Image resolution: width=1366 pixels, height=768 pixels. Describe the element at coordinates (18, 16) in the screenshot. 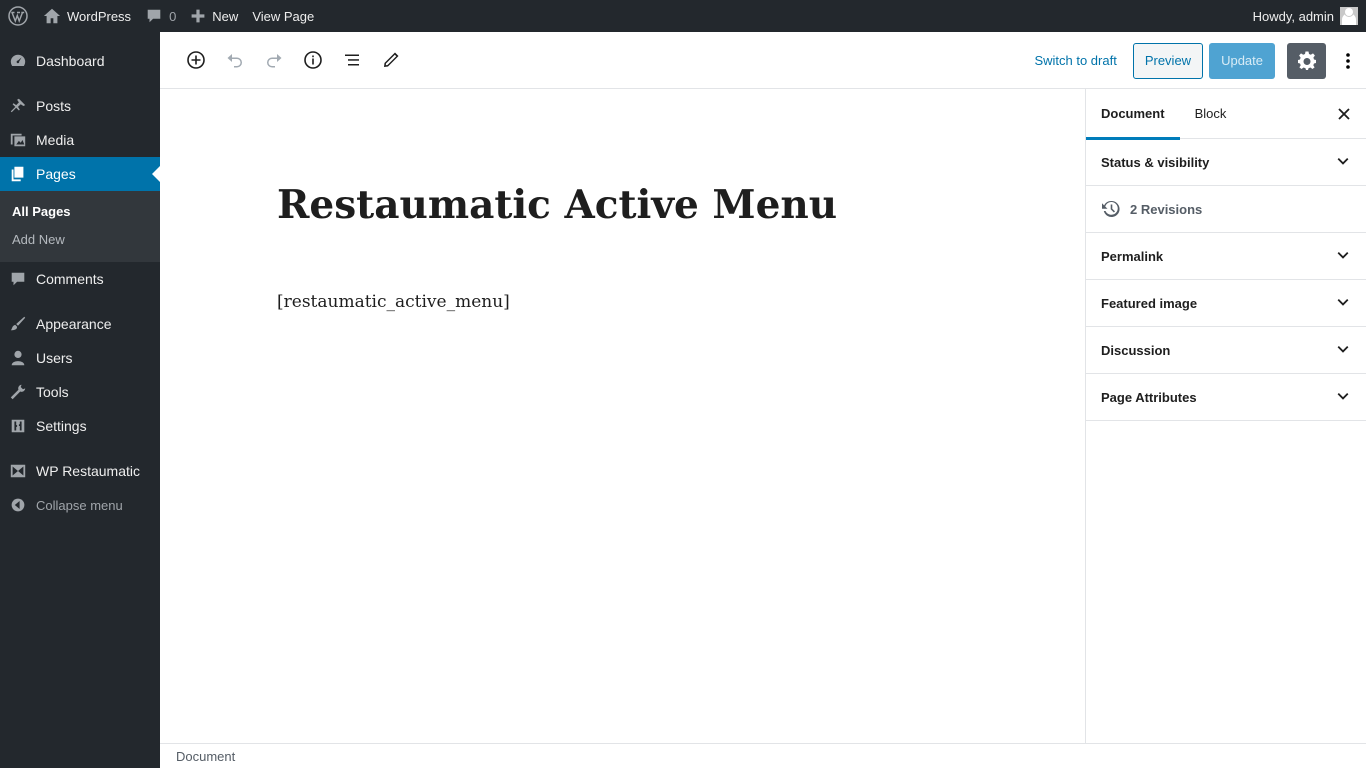

I see `wordpress-logo-icon` at that location.